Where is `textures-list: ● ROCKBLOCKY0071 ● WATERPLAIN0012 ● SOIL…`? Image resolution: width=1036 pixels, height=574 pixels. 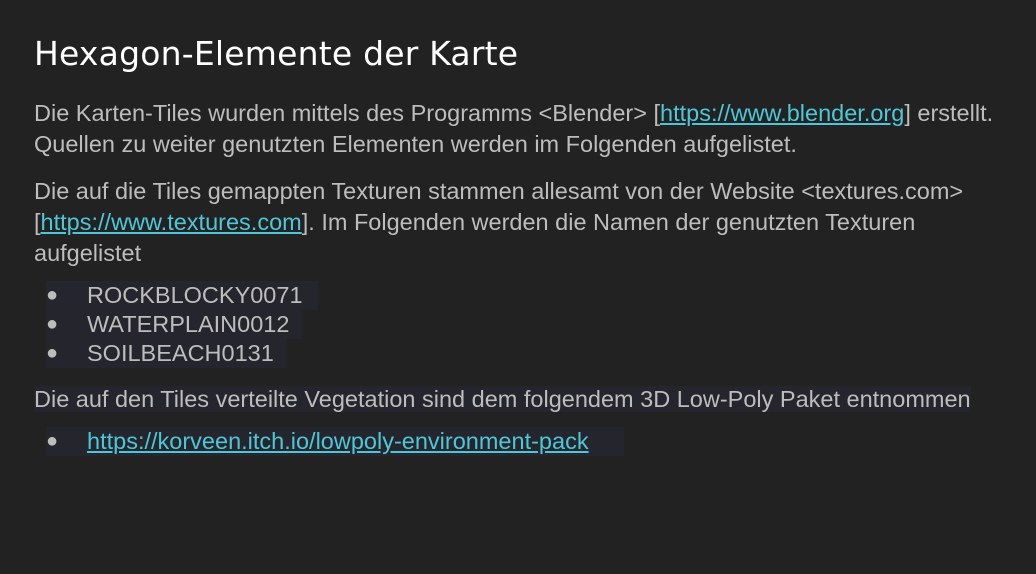
textures-list: ● ROCKBLOCKY0071 ● WATERPLAIN0012 ● SOIL… is located at coordinates (518, 324).